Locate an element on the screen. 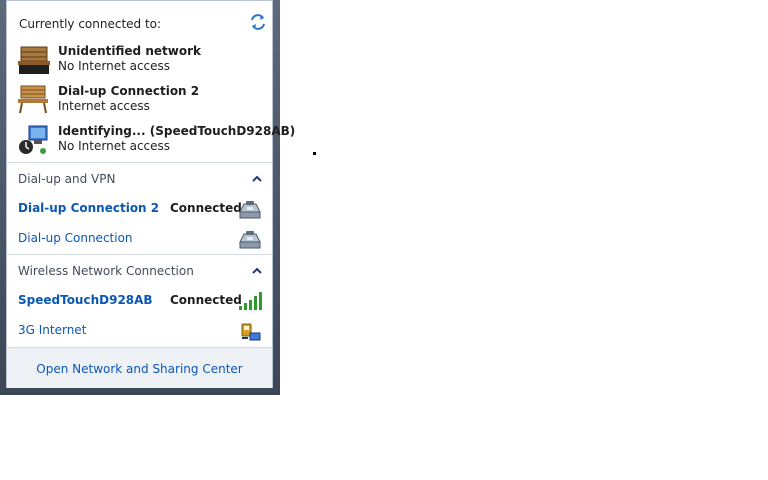 The height and width of the screenshot is (480, 768). wifi-signal-bars-icon is located at coordinates (250, 301).